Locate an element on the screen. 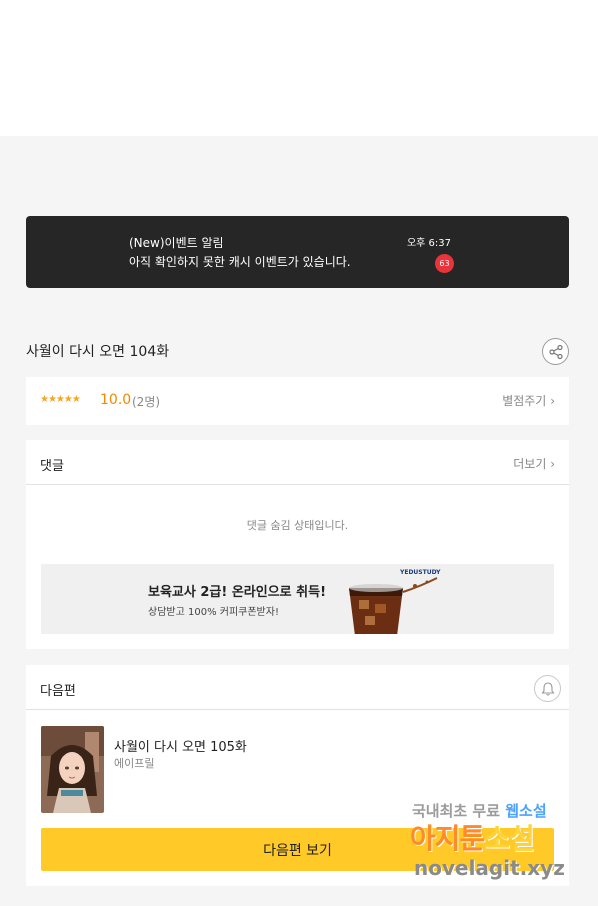  coffee-cup-image is located at coordinates (393, 605).